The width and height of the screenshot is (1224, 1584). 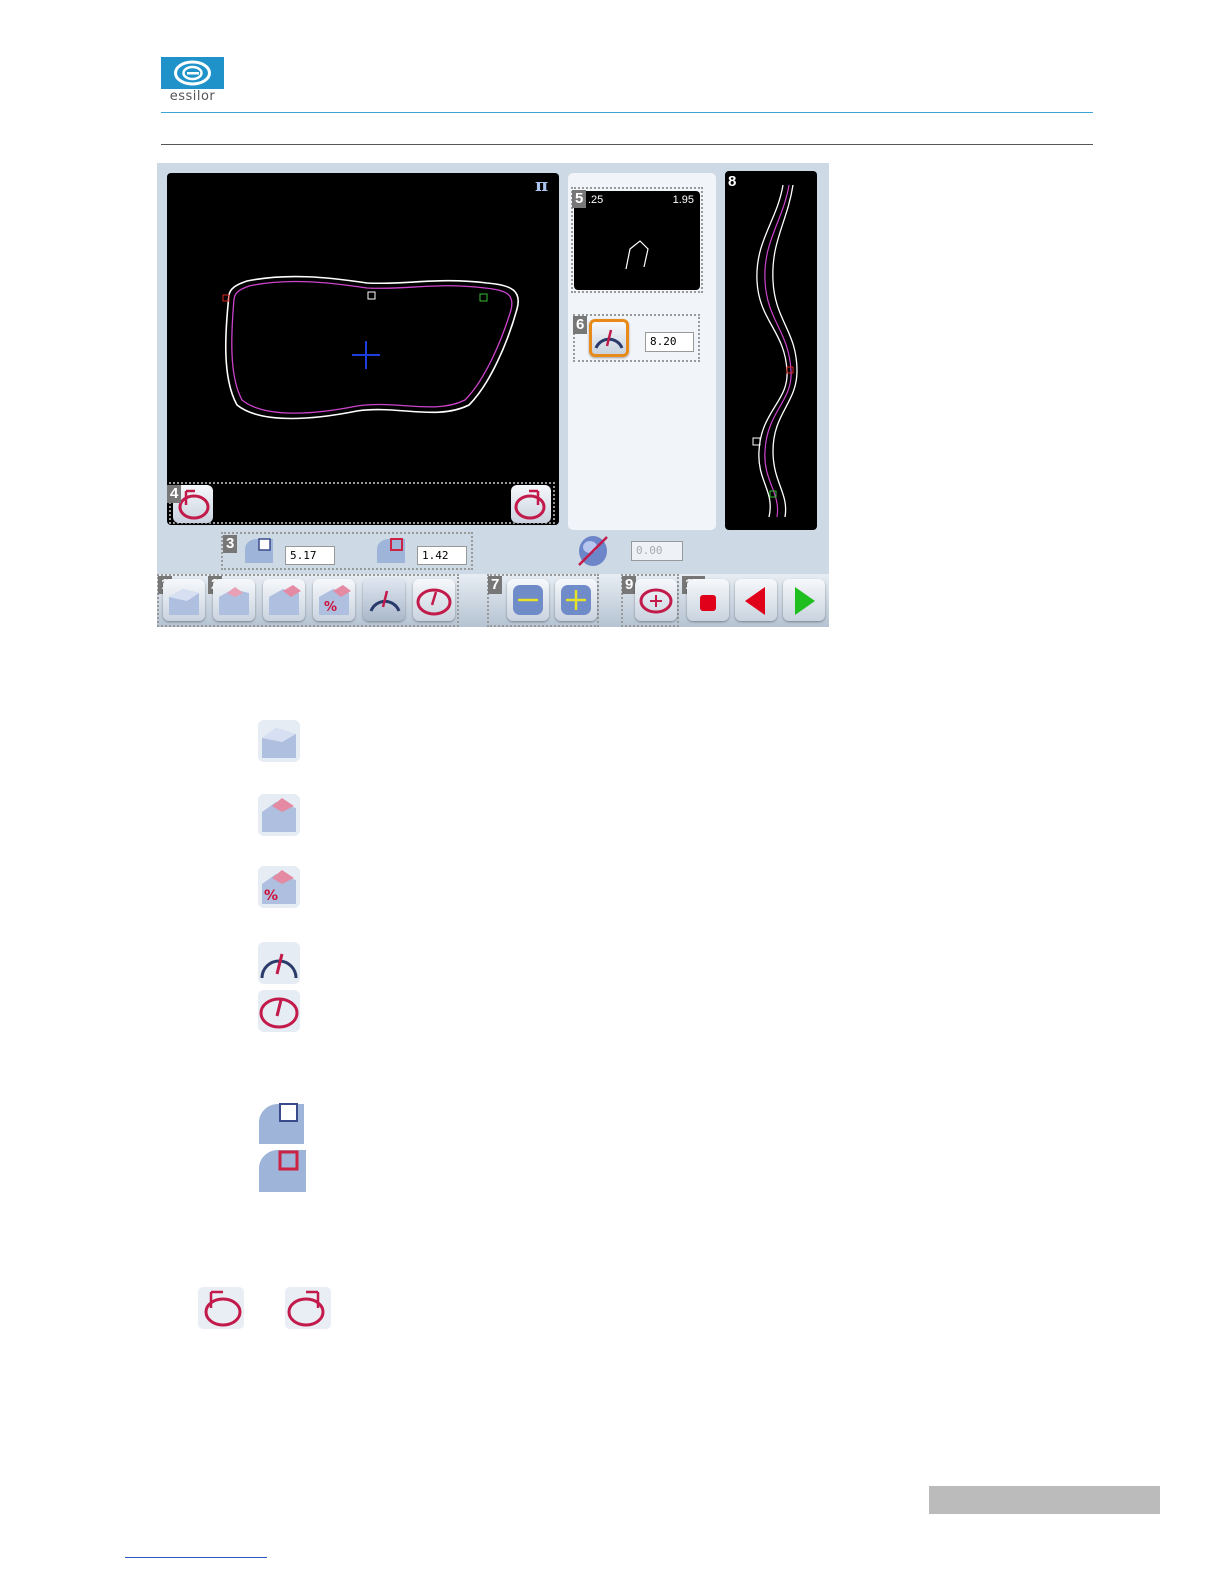 I want to click on rear-position-field: 1.42, so click(x=442, y=555).